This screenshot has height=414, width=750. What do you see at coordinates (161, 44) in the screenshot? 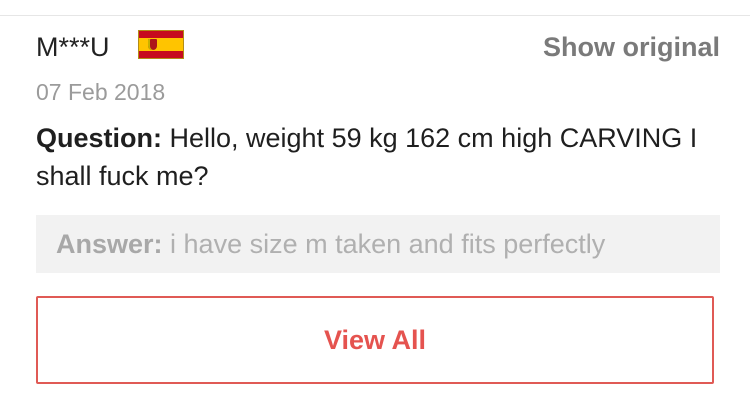
I see `spain-flag-icon` at bounding box center [161, 44].